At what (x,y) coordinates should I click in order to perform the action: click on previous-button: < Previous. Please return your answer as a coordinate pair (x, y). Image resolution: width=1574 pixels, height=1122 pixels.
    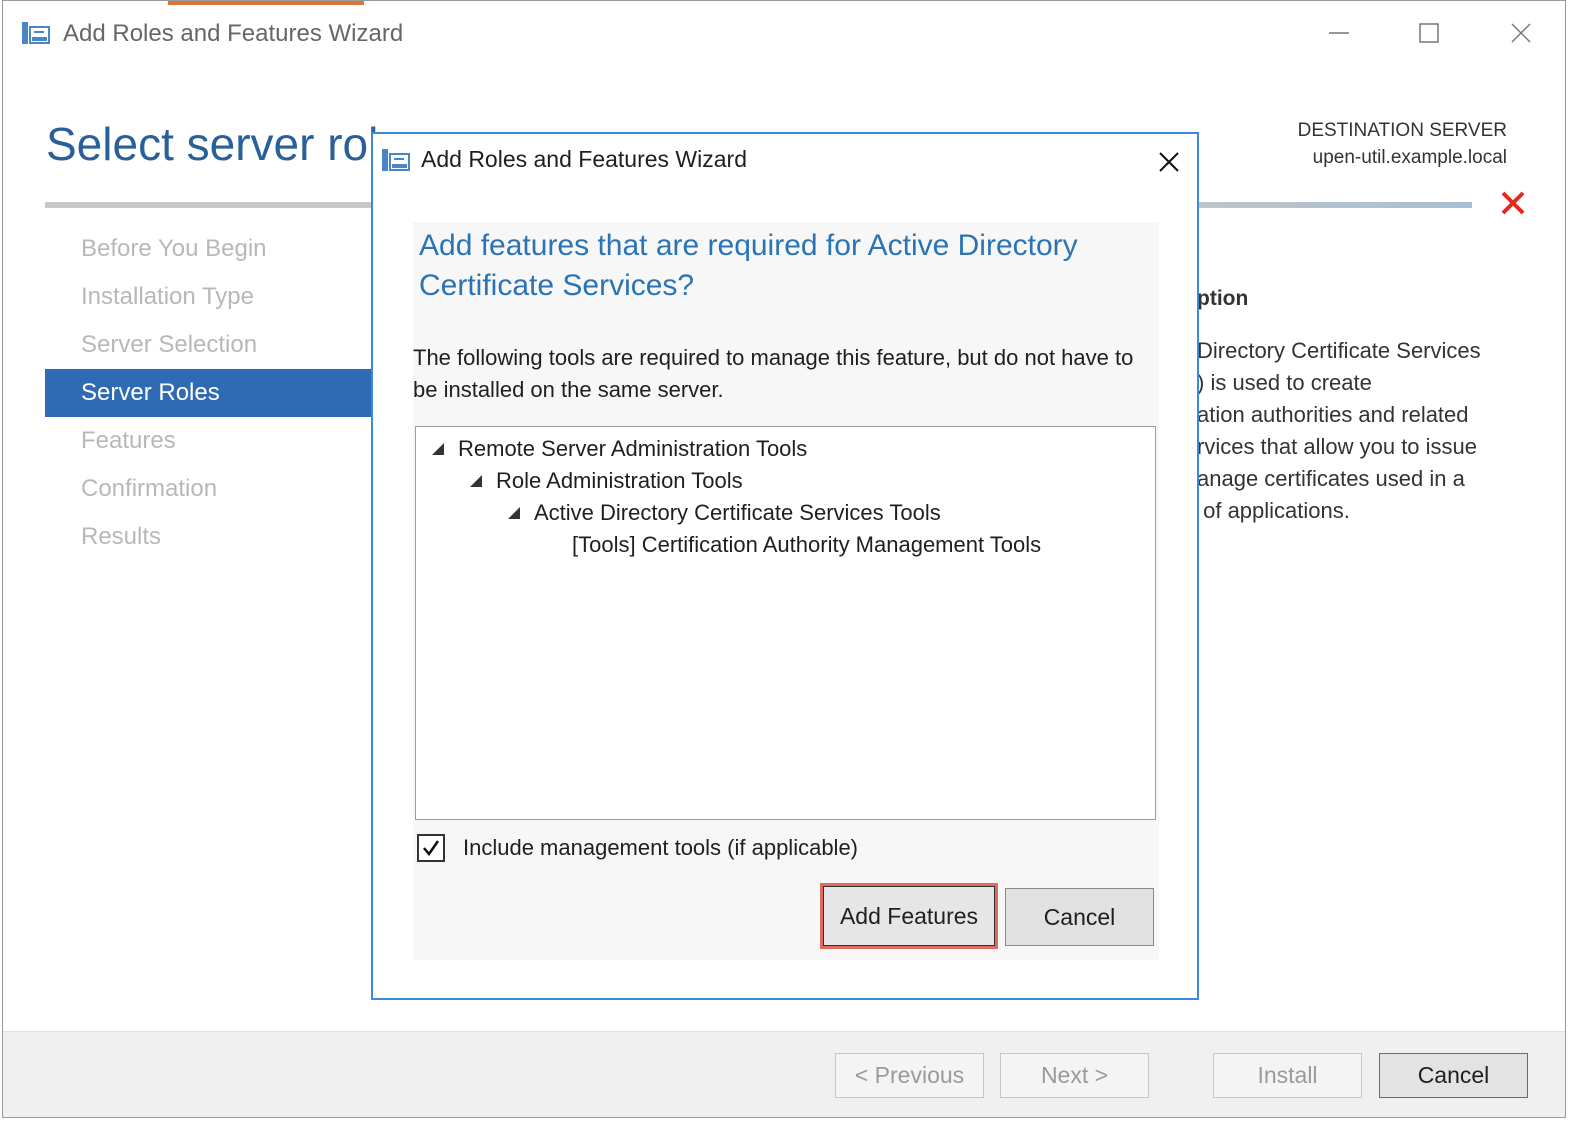
    Looking at the image, I should click on (909, 1075).